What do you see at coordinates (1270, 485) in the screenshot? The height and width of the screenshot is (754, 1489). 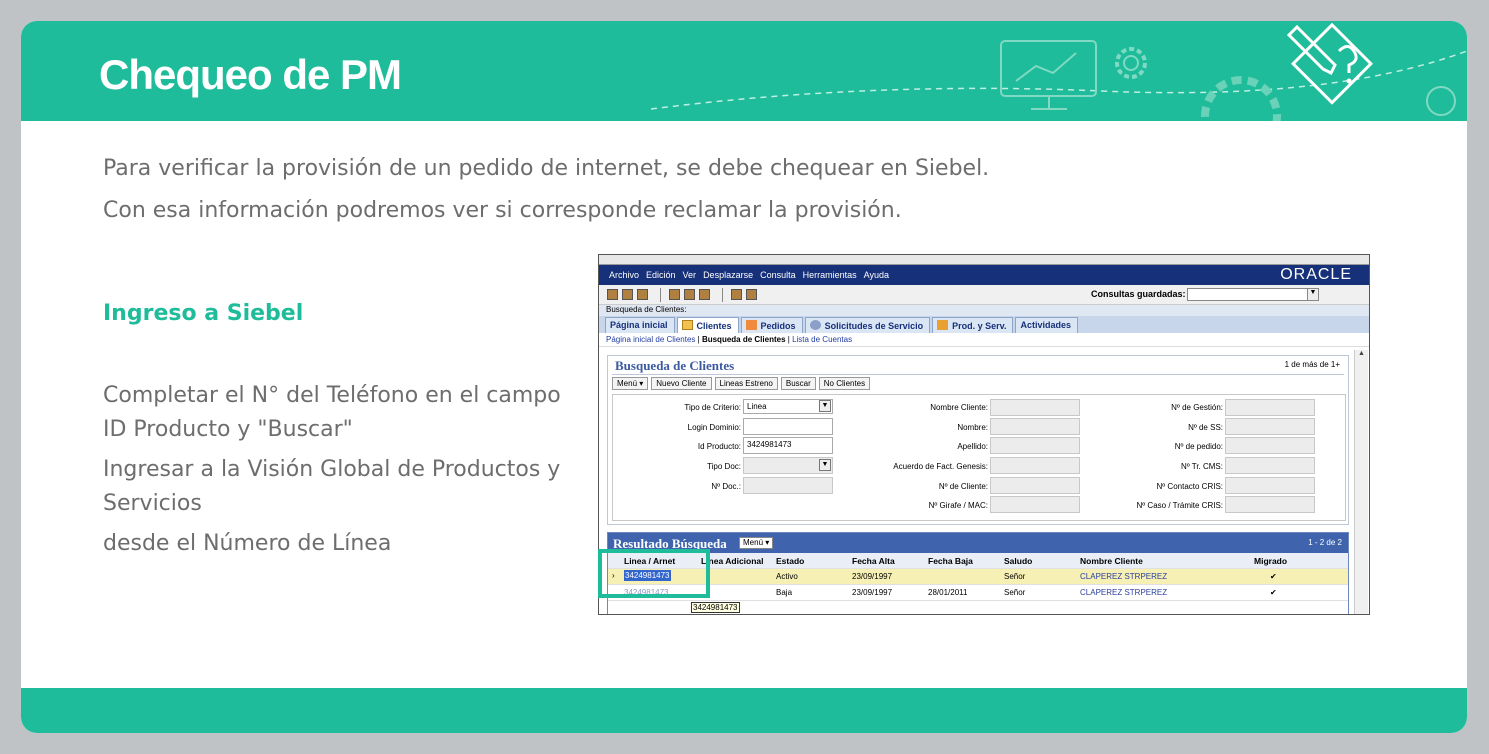 I see `contacto-cris-field` at bounding box center [1270, 485].